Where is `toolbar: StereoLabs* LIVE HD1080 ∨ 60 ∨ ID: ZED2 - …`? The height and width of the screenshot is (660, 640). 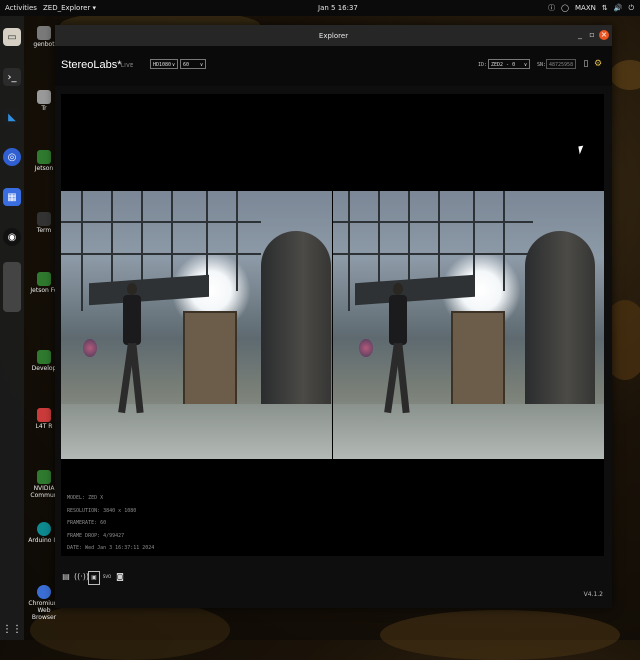 toolbar: StereoLabs* LIVE HD1080 ∨ 60 ∨ ID: ZED2 - … is located at coordinates (333, 66).